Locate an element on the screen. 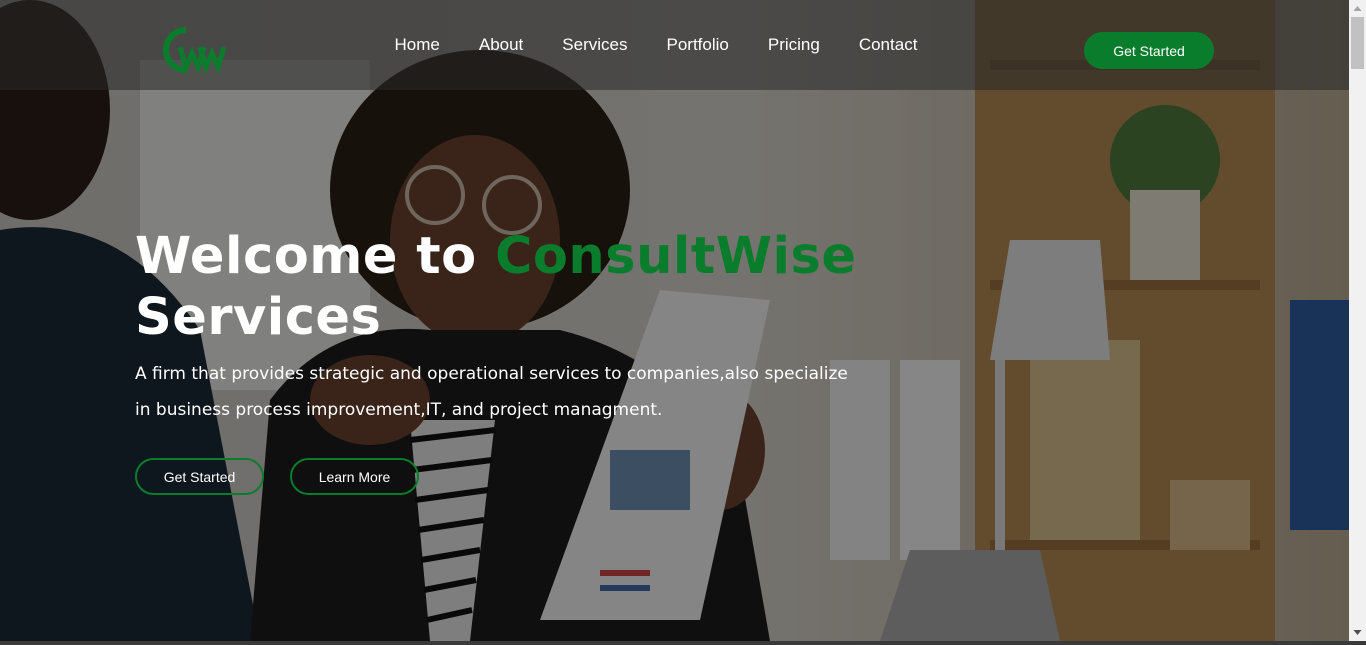 Image resolution: width=1366 pixels, height=645 pixels. cw-logo-icon is located at coordinates (195, 51).